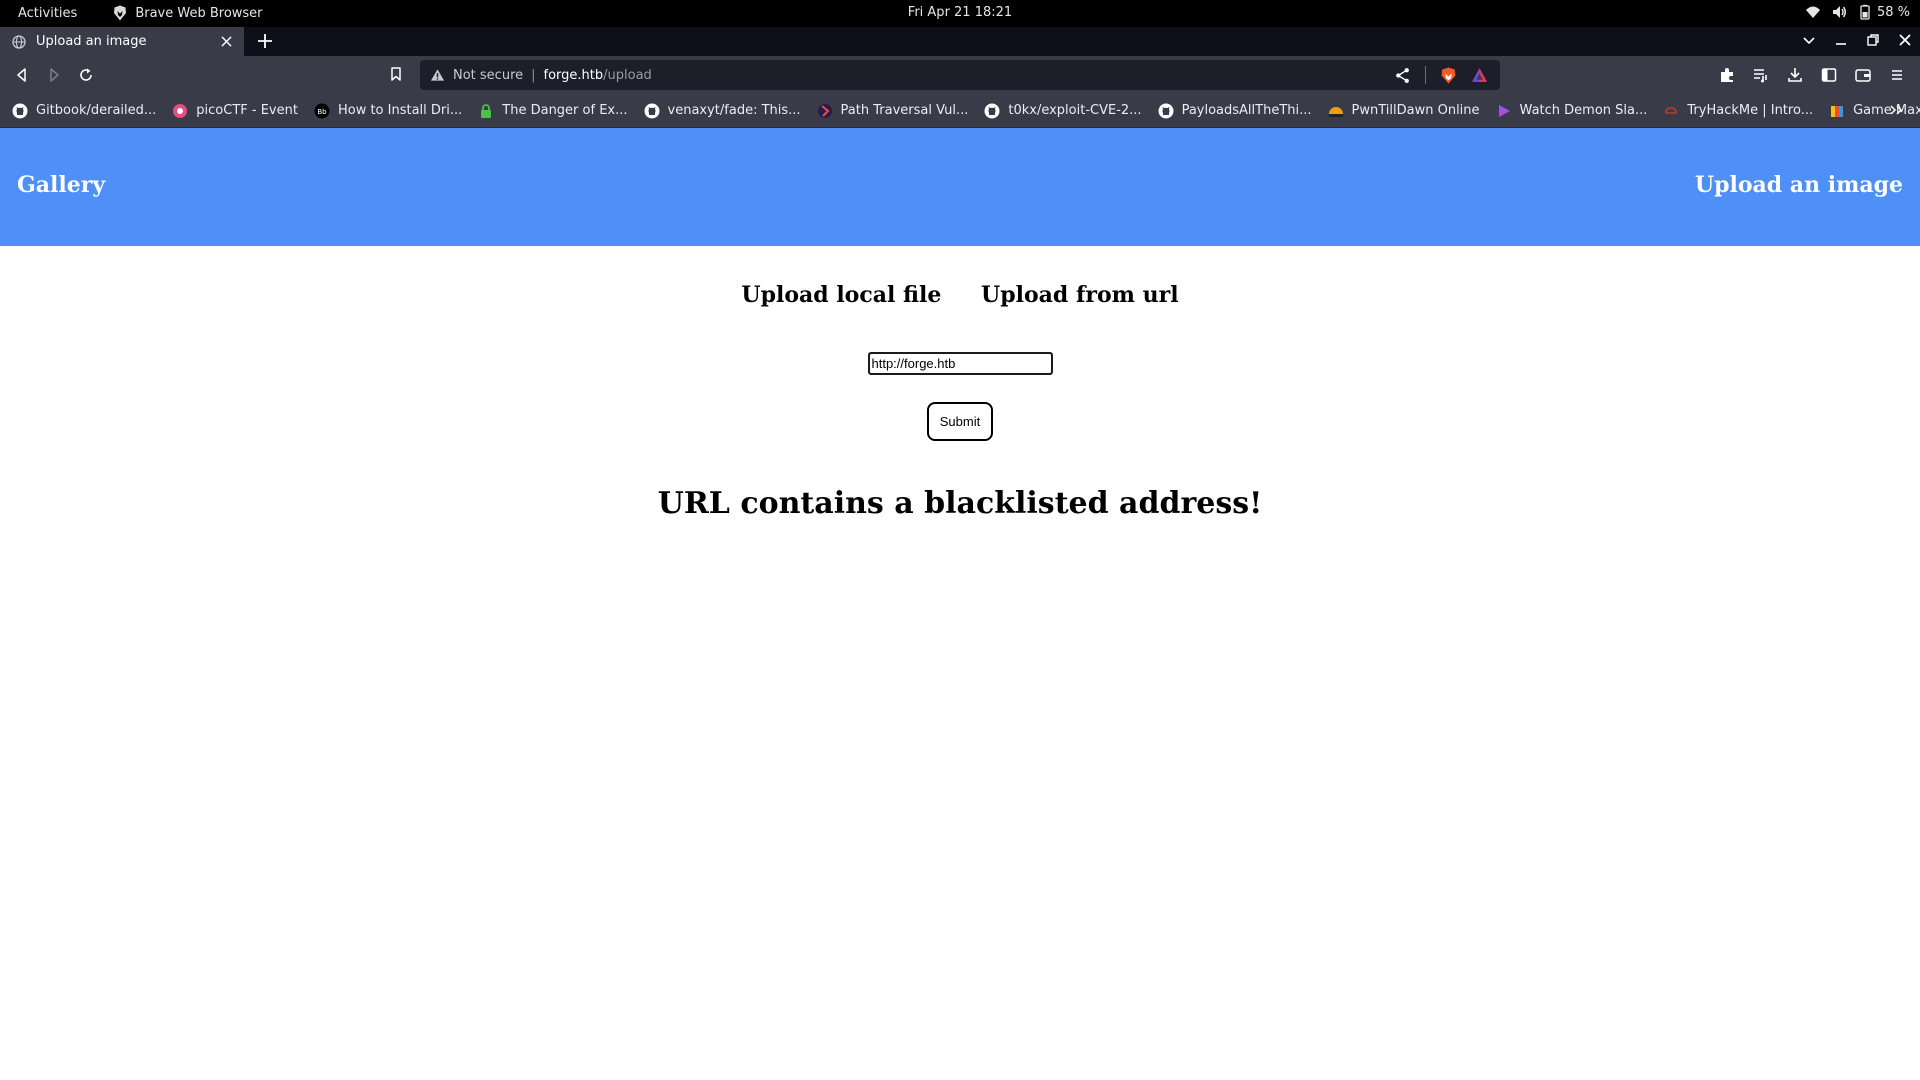 The height and width of the screenshot is (1080, 1920). What do you see at coordinates (960, 75) in the screenshot?
I see `address-bar: Not secure | forge.htb/upload` at bounding box center [960, 75].